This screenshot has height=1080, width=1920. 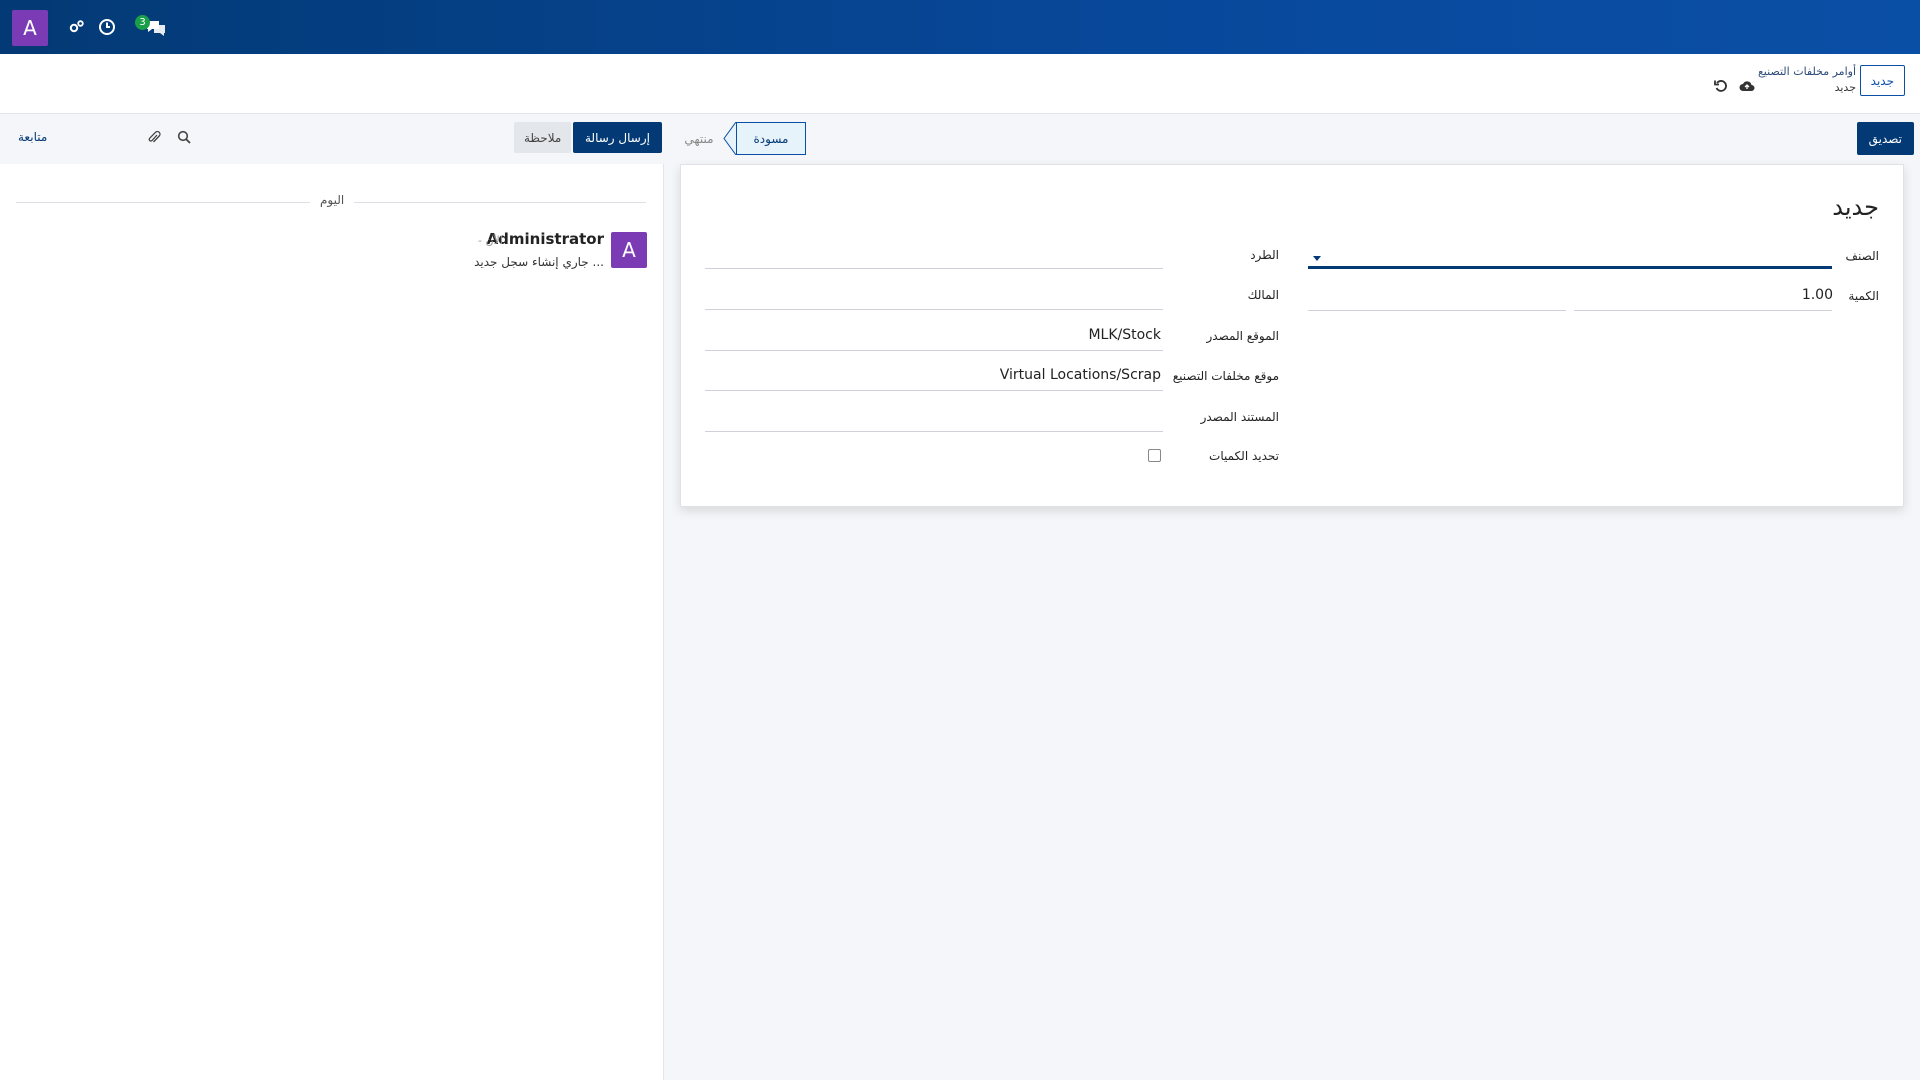 What do you see at coordinates (1264, 255) in the screenshot?
I see `package-label: الطرد` at bounding box center [1264, 255].